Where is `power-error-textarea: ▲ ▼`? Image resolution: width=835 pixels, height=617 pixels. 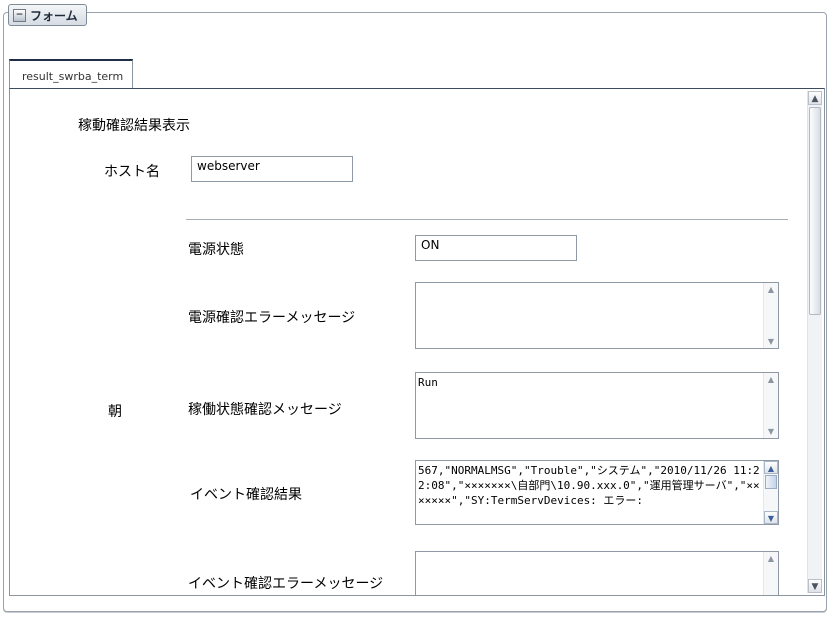
power-error-textarea: ▲ ▼ is located at coordinates (597, 315).